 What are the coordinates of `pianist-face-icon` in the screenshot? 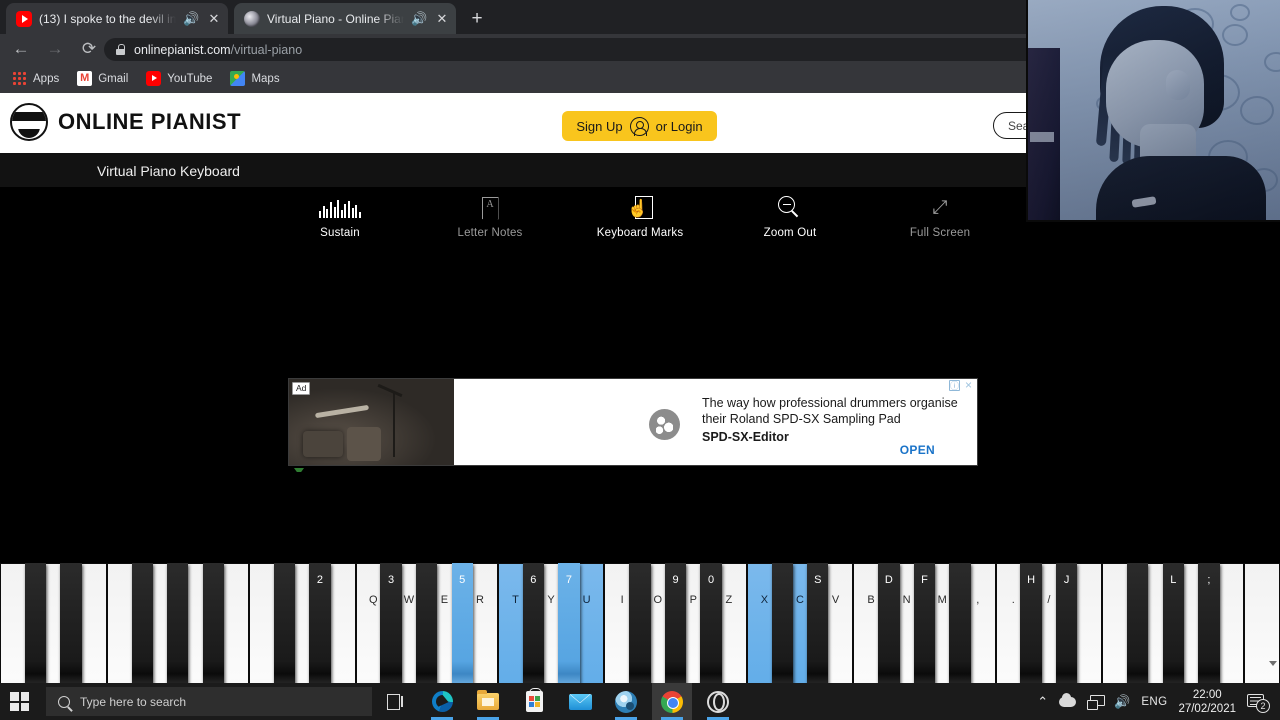 It's located at (29, 122).